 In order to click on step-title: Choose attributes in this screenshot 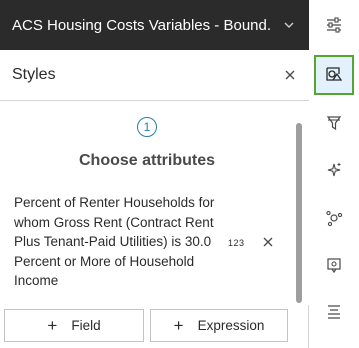, I will do `click(146, 160)`.